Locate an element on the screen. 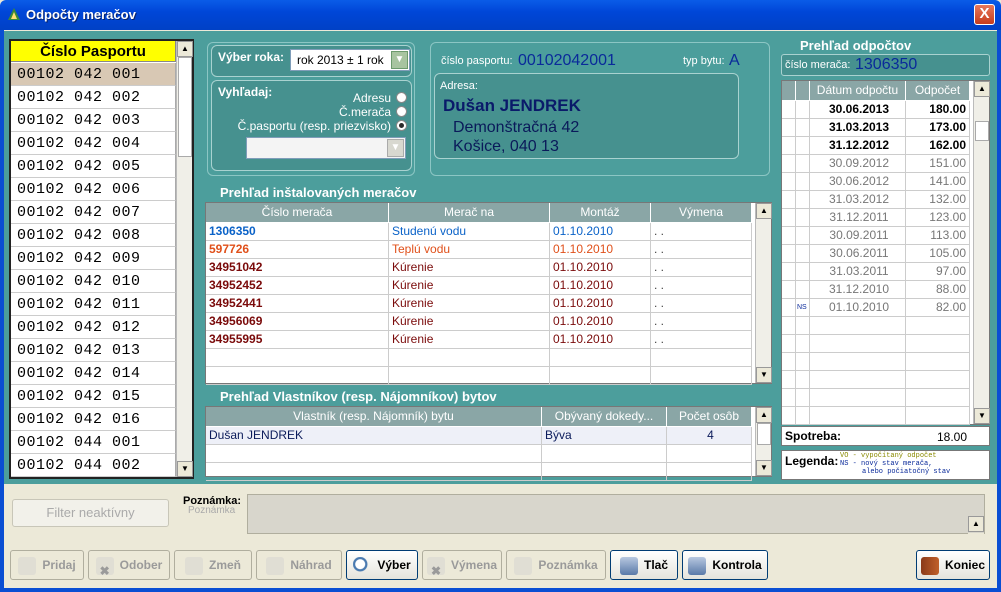  pasport-list-item: 00102 042 009 is located at coordinates (93, 258).